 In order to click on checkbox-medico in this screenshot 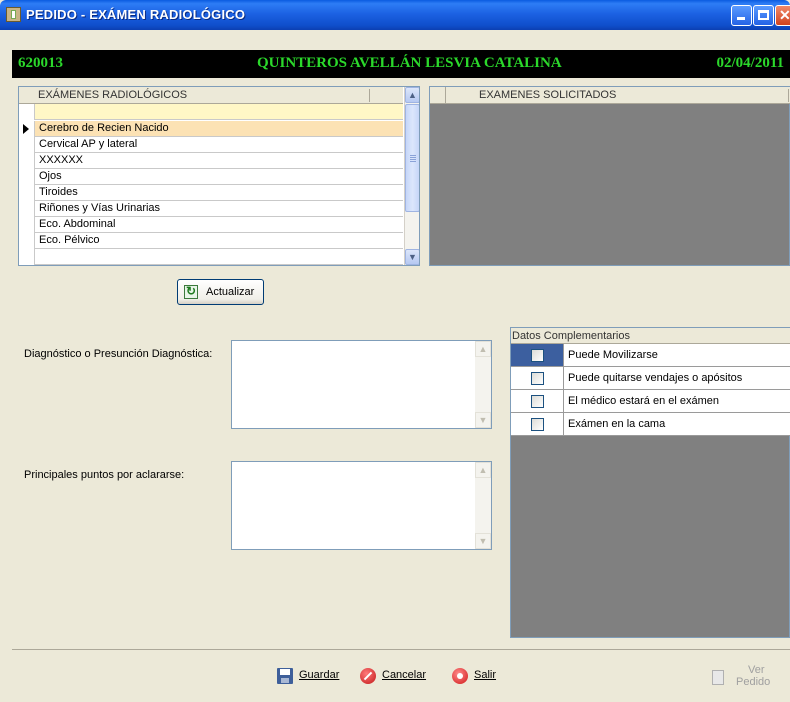, I will do `click(537, 401)`.